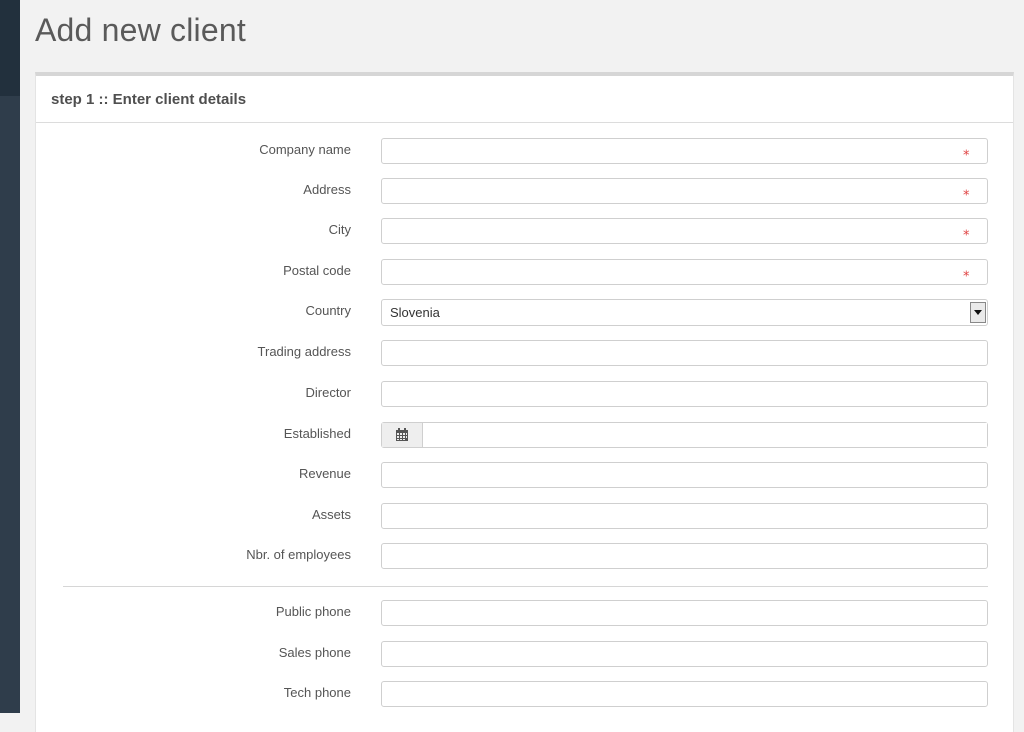  I want to click on postal-code-row: Postal code ⁎, so click(525, 272).